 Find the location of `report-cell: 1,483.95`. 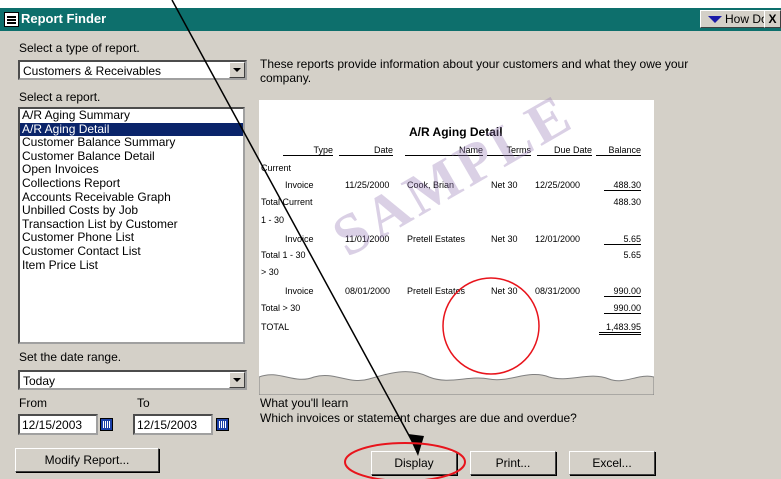

report-cell: 1,483.95 is located at coordinates (620, 328).